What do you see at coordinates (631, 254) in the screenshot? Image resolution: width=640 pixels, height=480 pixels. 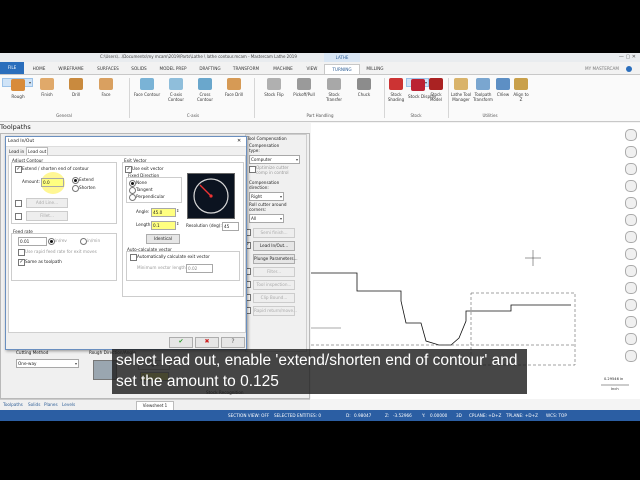 I see `view-iso-icon` at bounding box center [631, 254].